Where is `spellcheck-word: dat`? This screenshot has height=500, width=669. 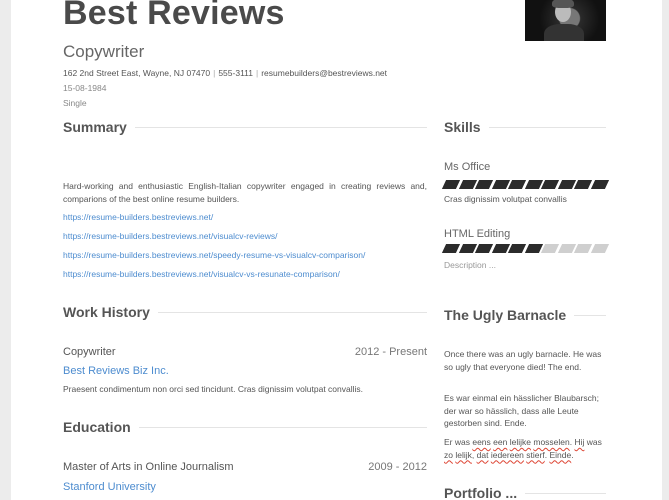
spellcheck-word: dat is located at coordinates (482, 454).